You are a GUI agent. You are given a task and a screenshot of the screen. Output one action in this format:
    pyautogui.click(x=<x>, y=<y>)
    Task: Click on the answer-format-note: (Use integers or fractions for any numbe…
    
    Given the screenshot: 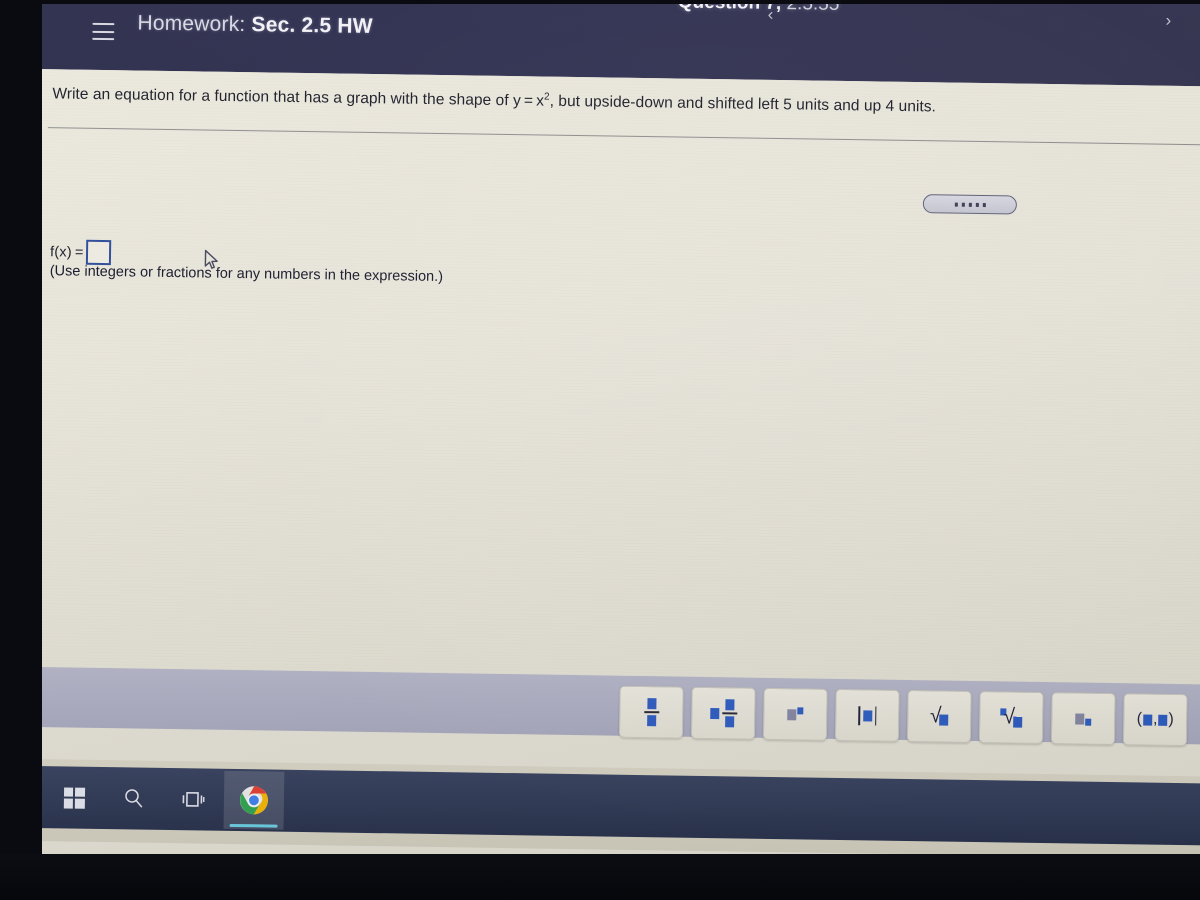 What is the action you would take?
    pyautogui.click(x=246, y=274)
    